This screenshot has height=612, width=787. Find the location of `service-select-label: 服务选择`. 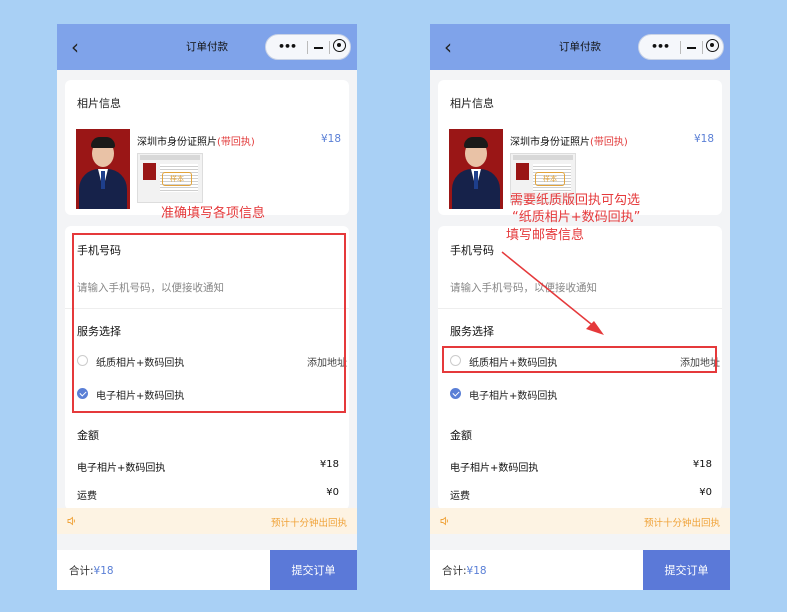

service-select-label: 服务选择 is located at coordinates (472, 331).